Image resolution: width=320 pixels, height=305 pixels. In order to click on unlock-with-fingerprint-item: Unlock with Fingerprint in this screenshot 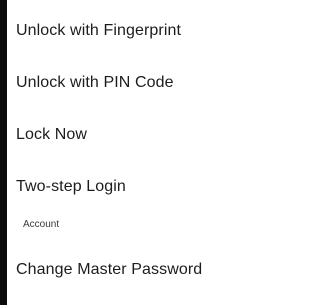, I will do `click(153, 32)`.